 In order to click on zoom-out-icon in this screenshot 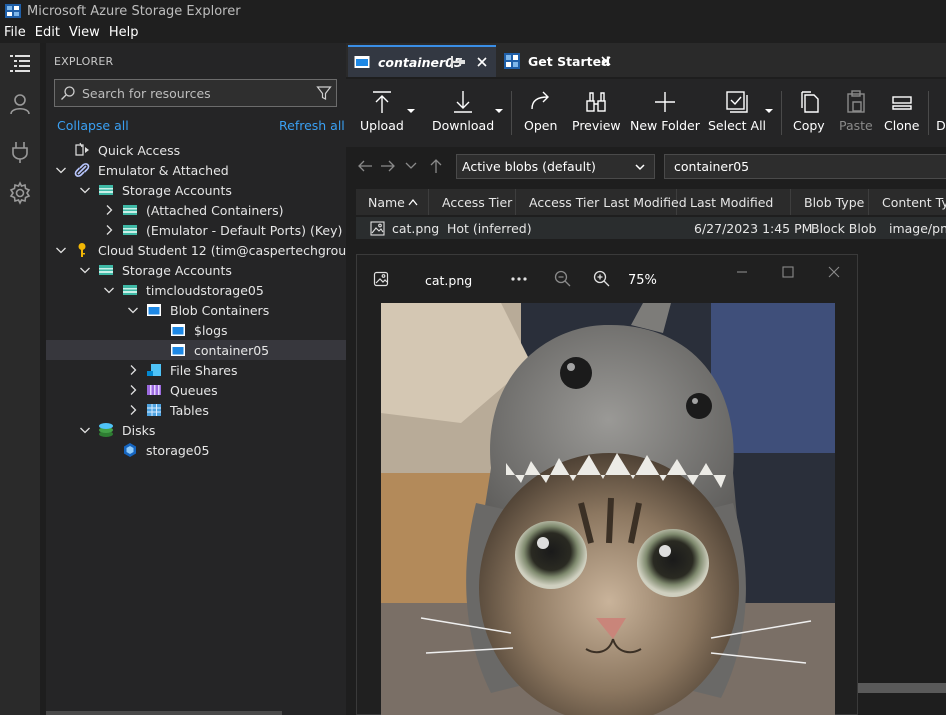, I will do `click(562, 278)`.